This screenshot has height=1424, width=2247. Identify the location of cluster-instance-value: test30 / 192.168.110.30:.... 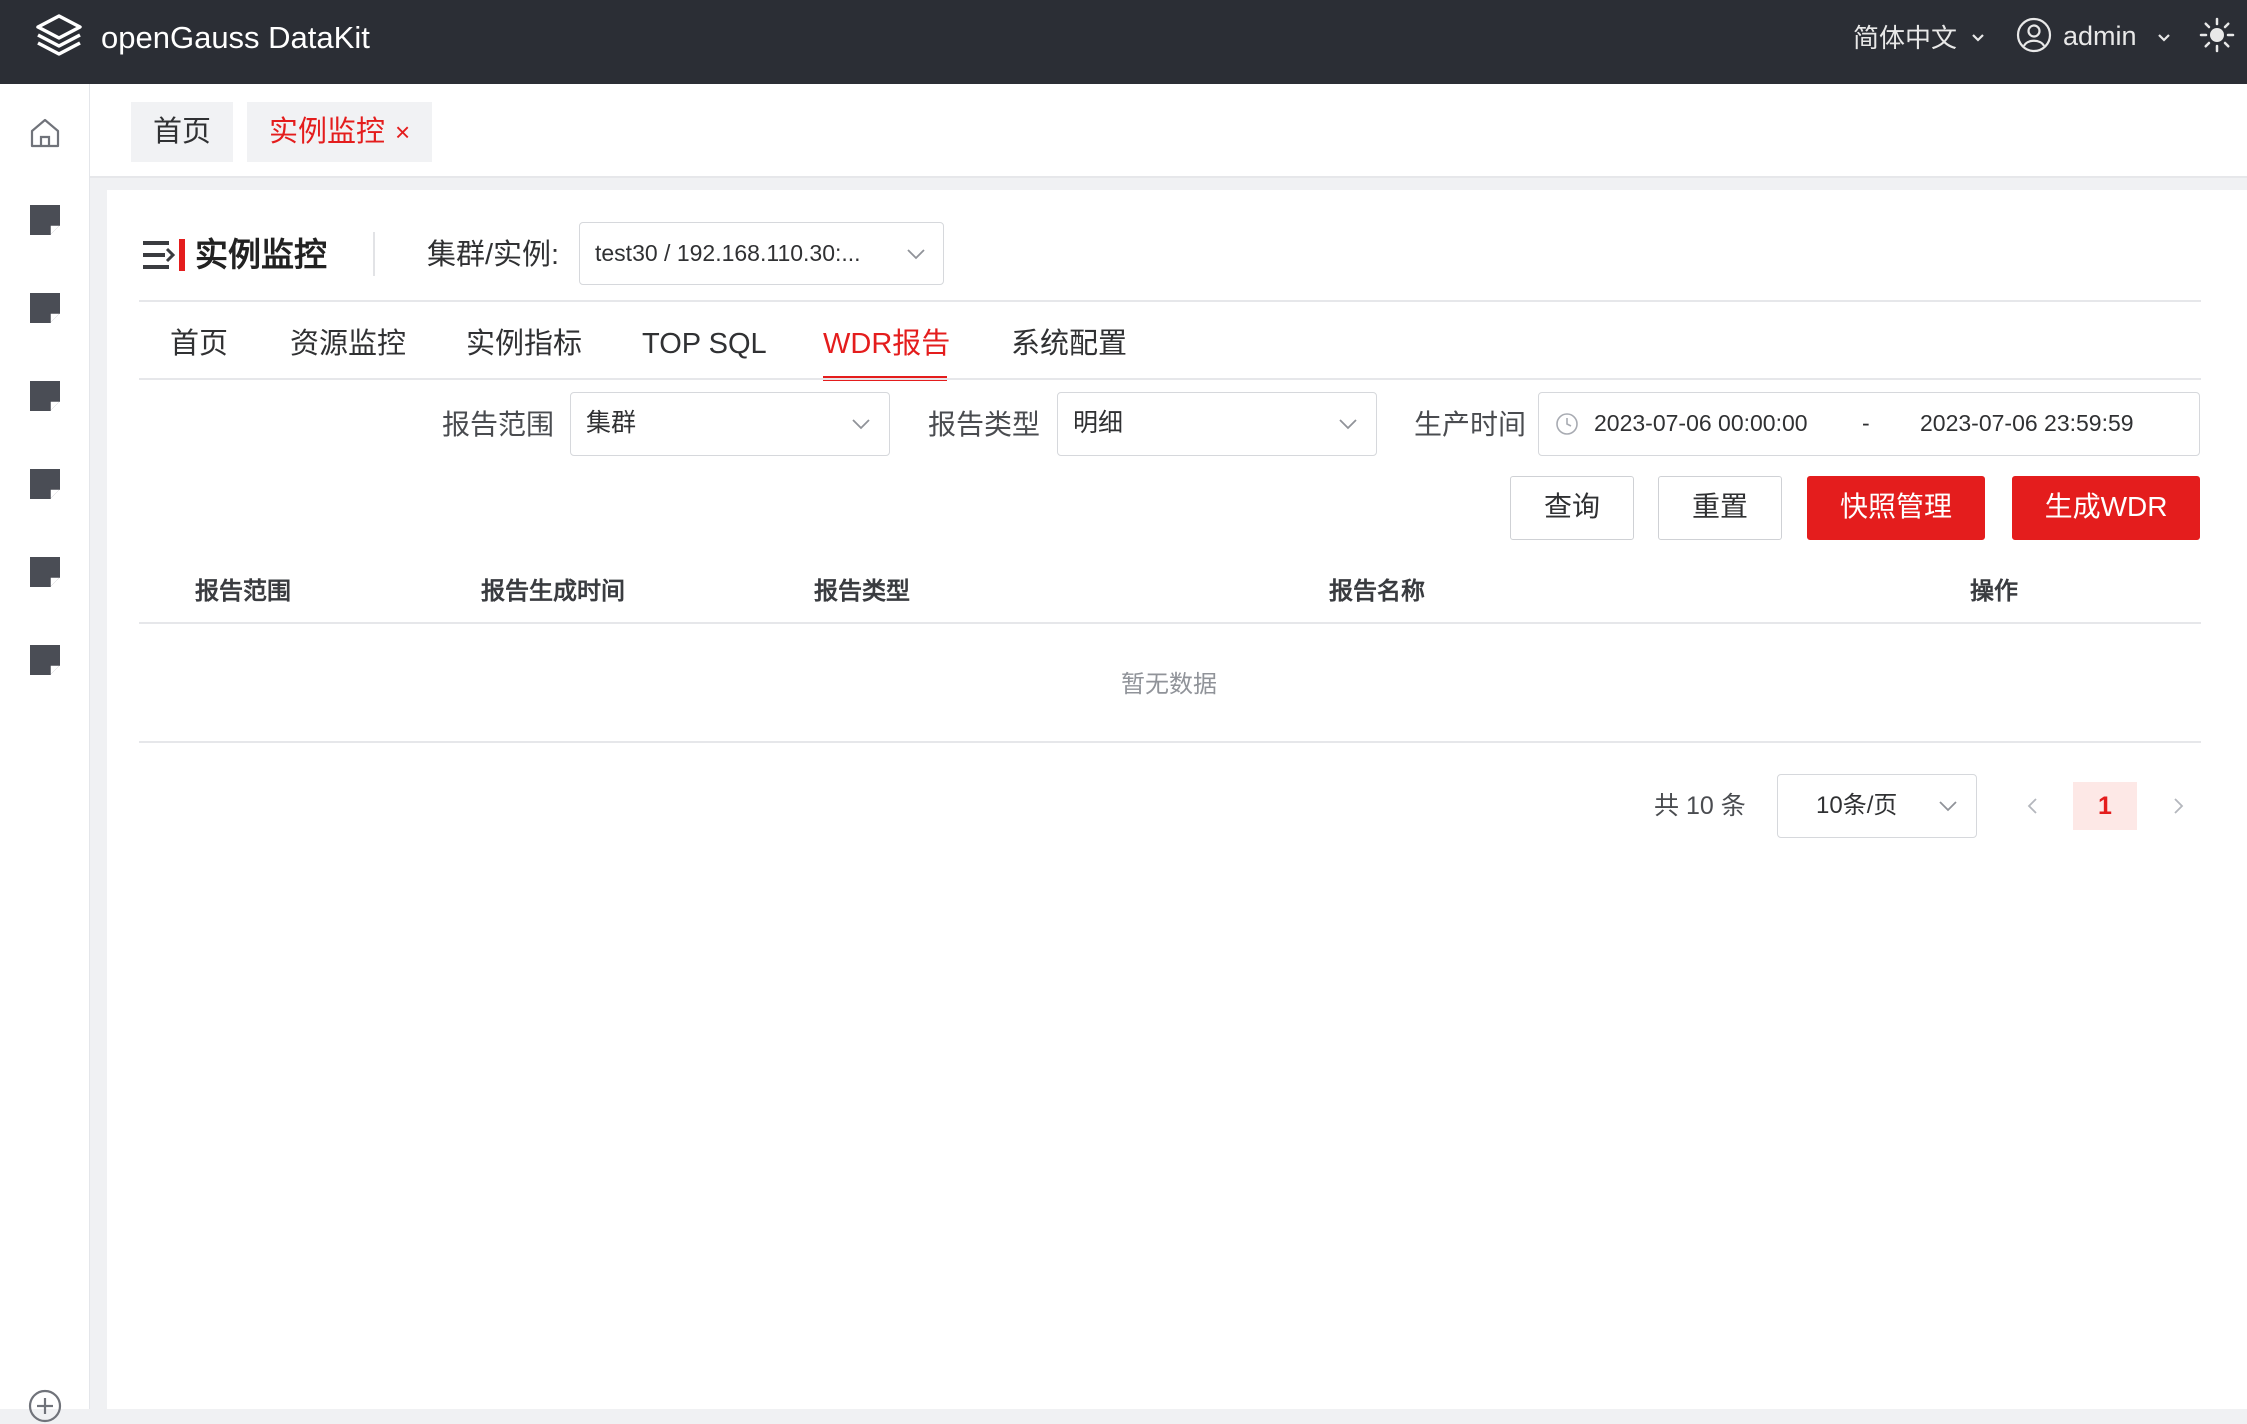
(728, 253).